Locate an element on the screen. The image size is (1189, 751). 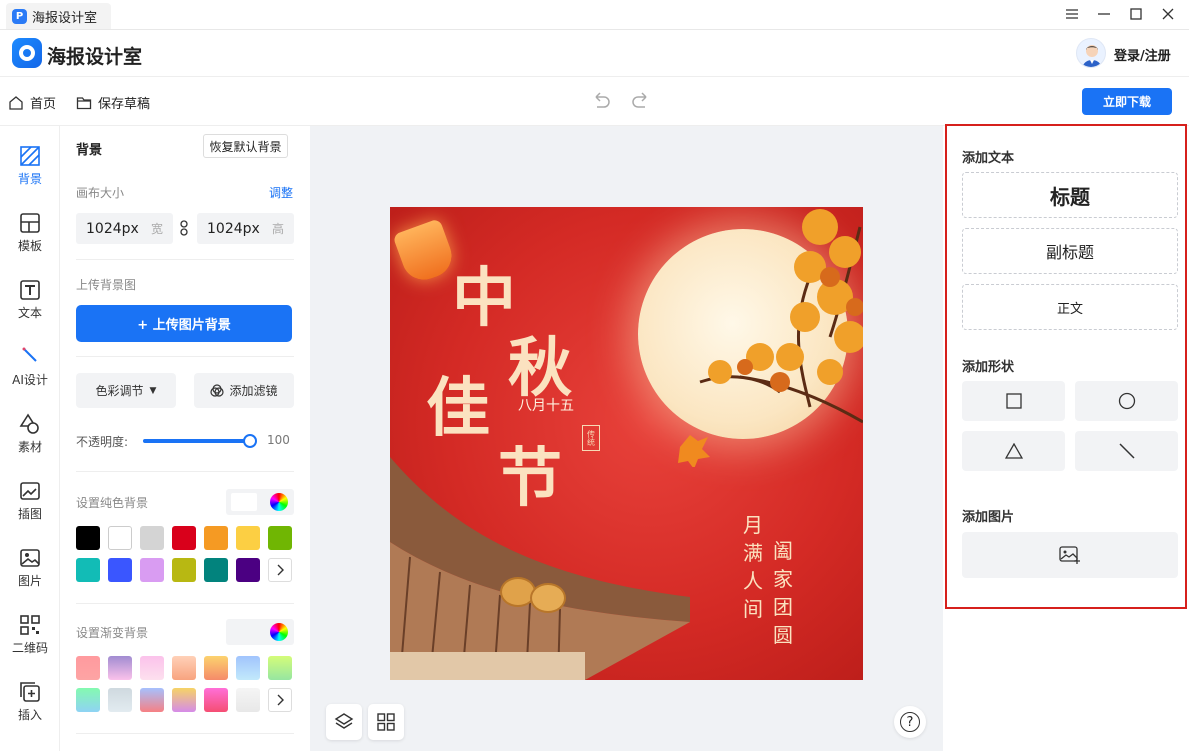
window-titlebar: P 海报设计室 is located at coordinates (594, 15).